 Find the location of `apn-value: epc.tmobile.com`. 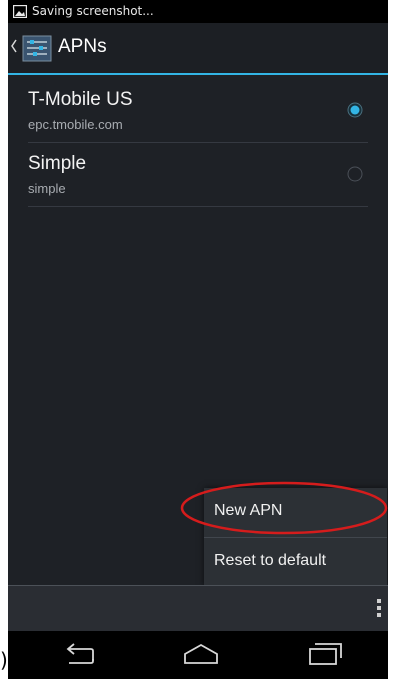

apn-value: epc.tmobile.com is located at coordinates (75, 124).